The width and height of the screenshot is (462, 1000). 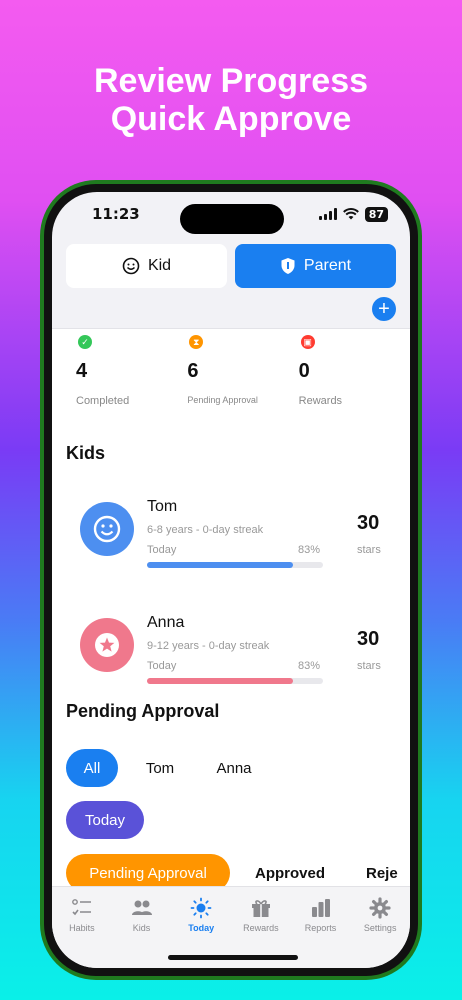 I want to click on gear-icon, so click(x=380, y=908).